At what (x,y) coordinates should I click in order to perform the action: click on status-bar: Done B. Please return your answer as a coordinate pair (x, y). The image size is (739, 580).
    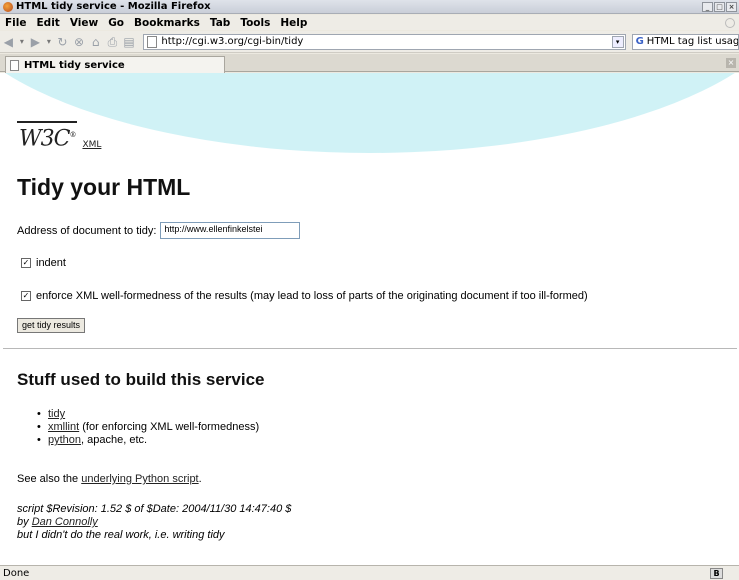
    Looking at the image, I should click on (369, 572).